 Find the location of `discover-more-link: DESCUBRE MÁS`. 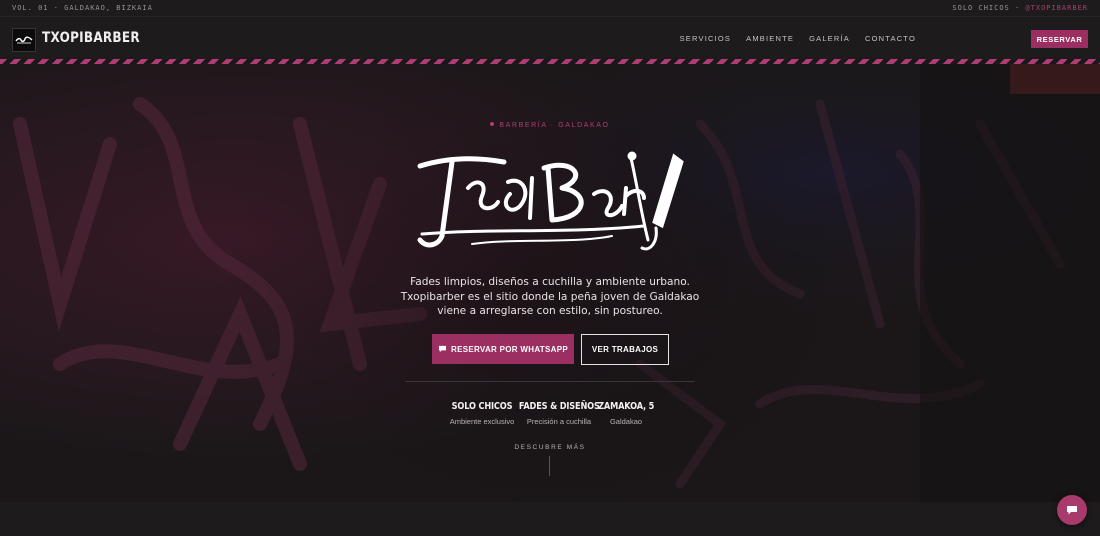

discover-more-link: DESCUBRE MÁS is located at coordinates (550, 447).